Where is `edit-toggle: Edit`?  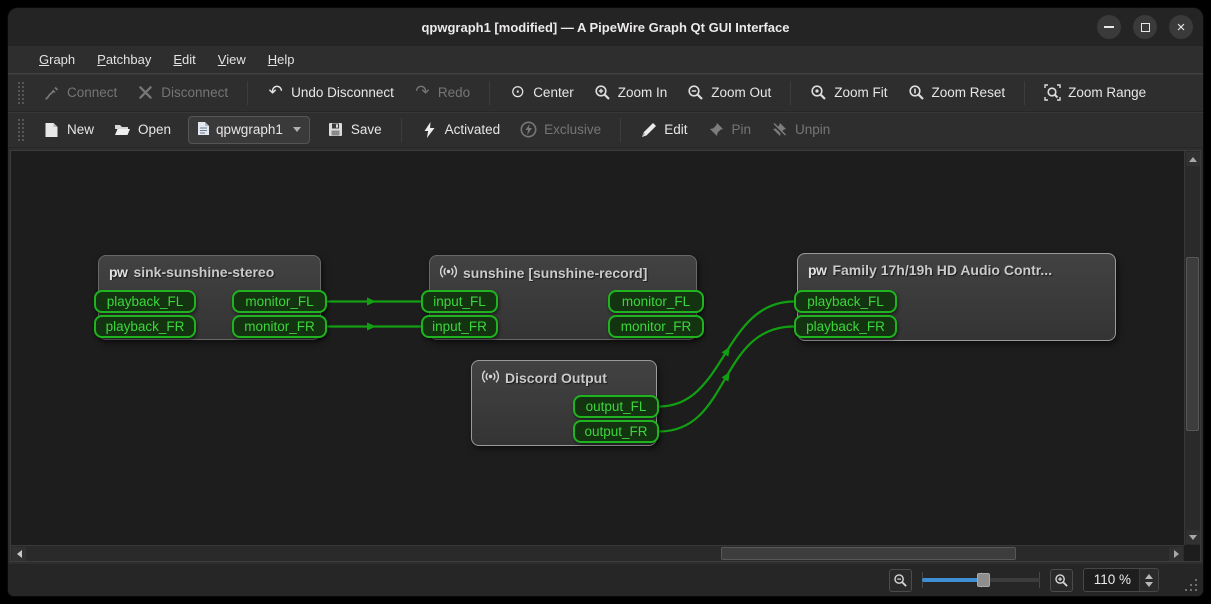 edit-toggle: Edit is located at coordinates (663, 129).